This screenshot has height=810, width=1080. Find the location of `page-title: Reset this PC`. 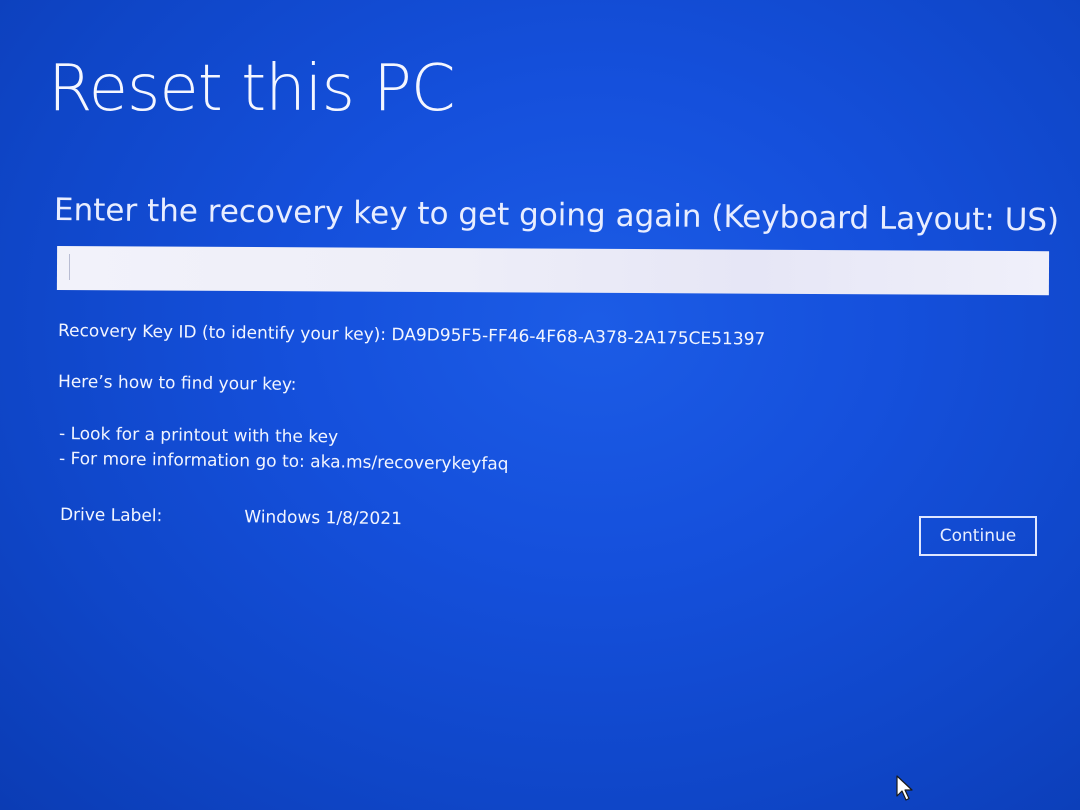

page-title: Reset this PC is located at coordinates (252, 89).